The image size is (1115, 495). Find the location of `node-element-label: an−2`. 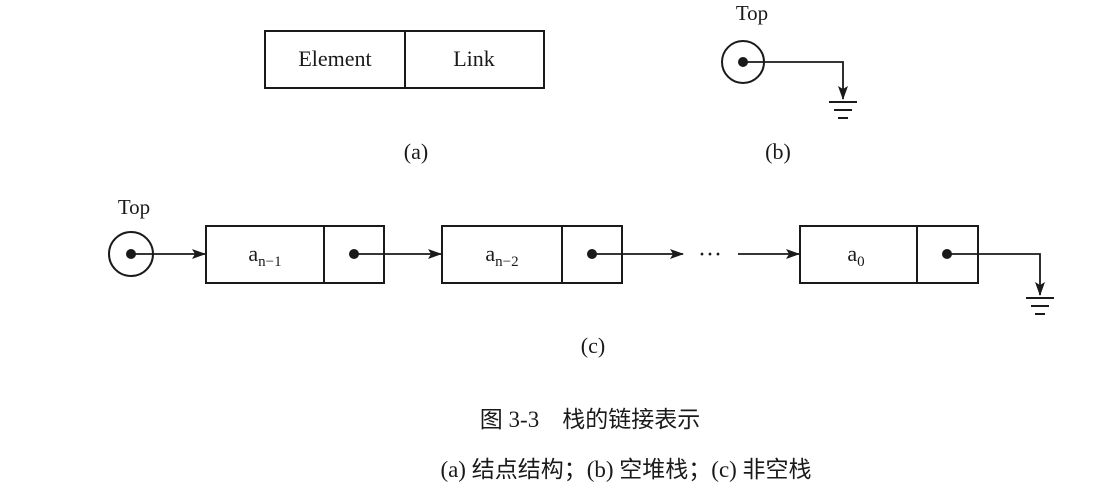

node-element-label: an−2 is located at coordinates (501, 255).